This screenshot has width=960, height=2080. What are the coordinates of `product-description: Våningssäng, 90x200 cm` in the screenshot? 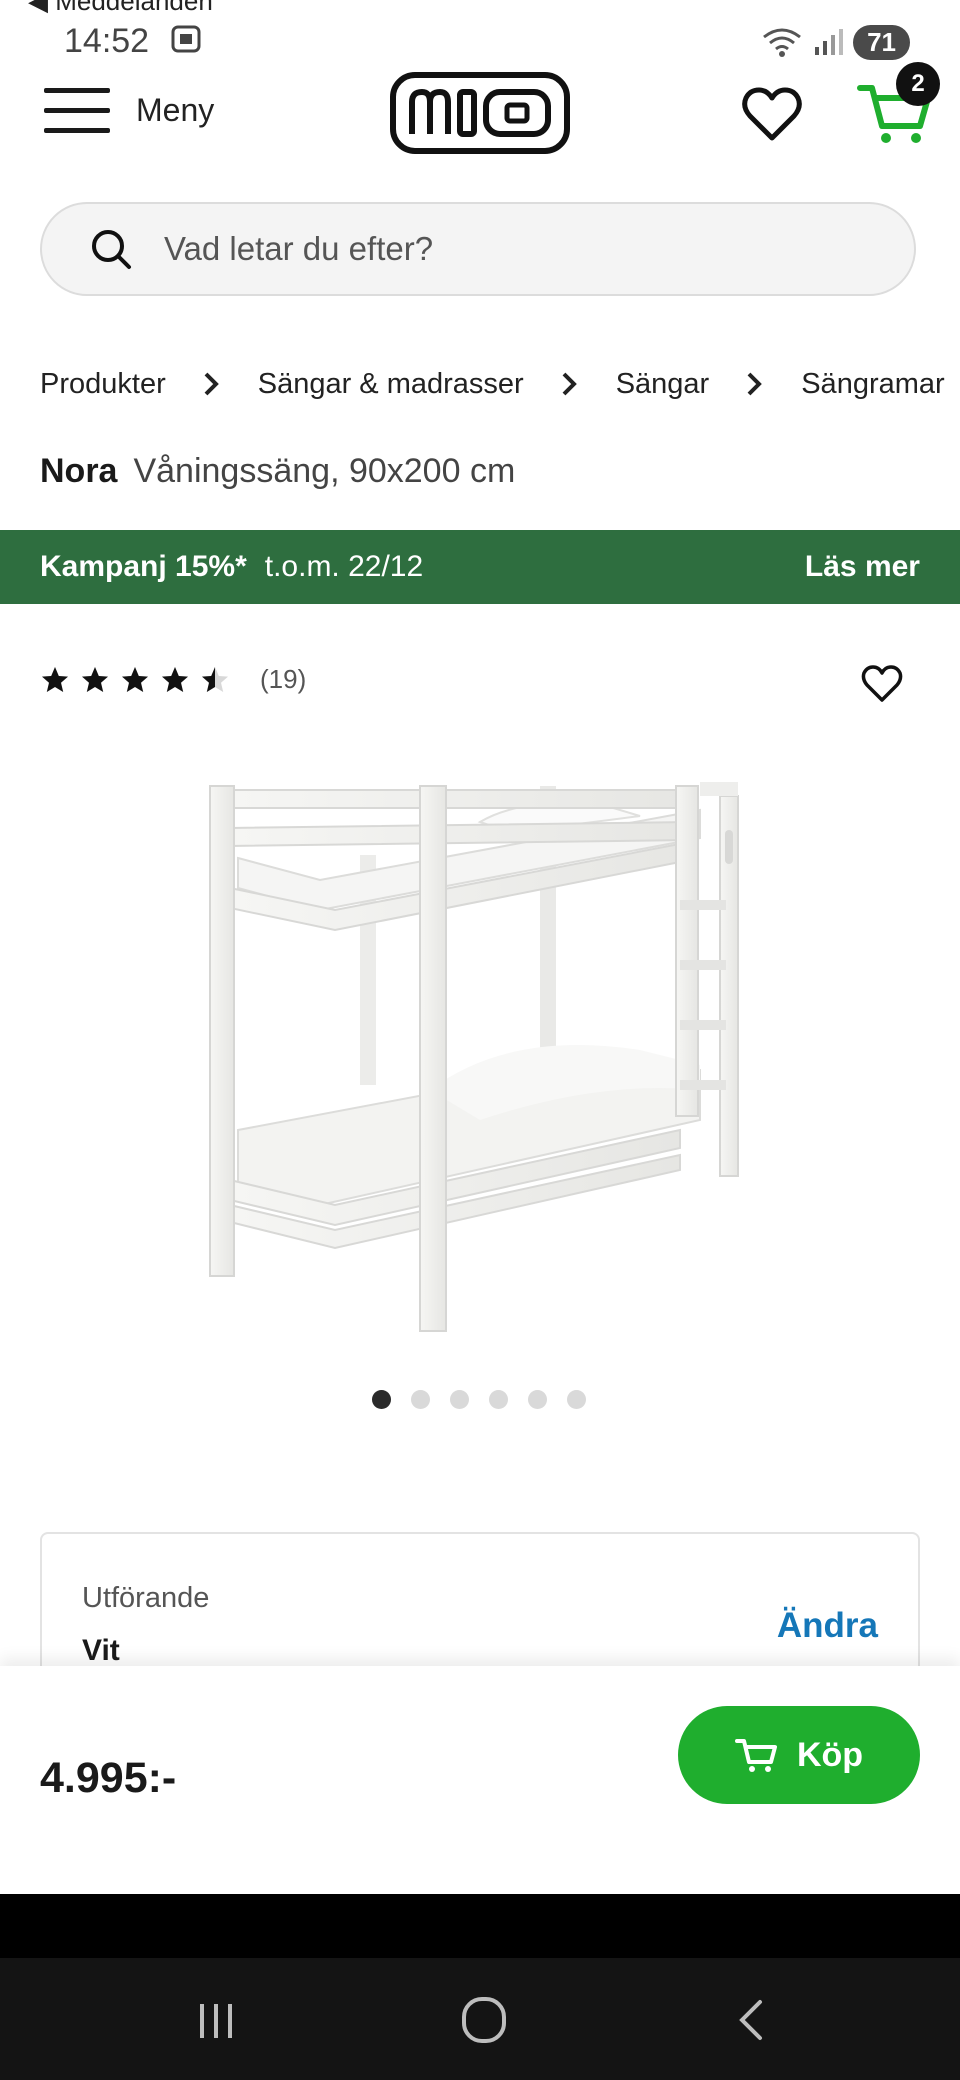 It's located at (324, 471).